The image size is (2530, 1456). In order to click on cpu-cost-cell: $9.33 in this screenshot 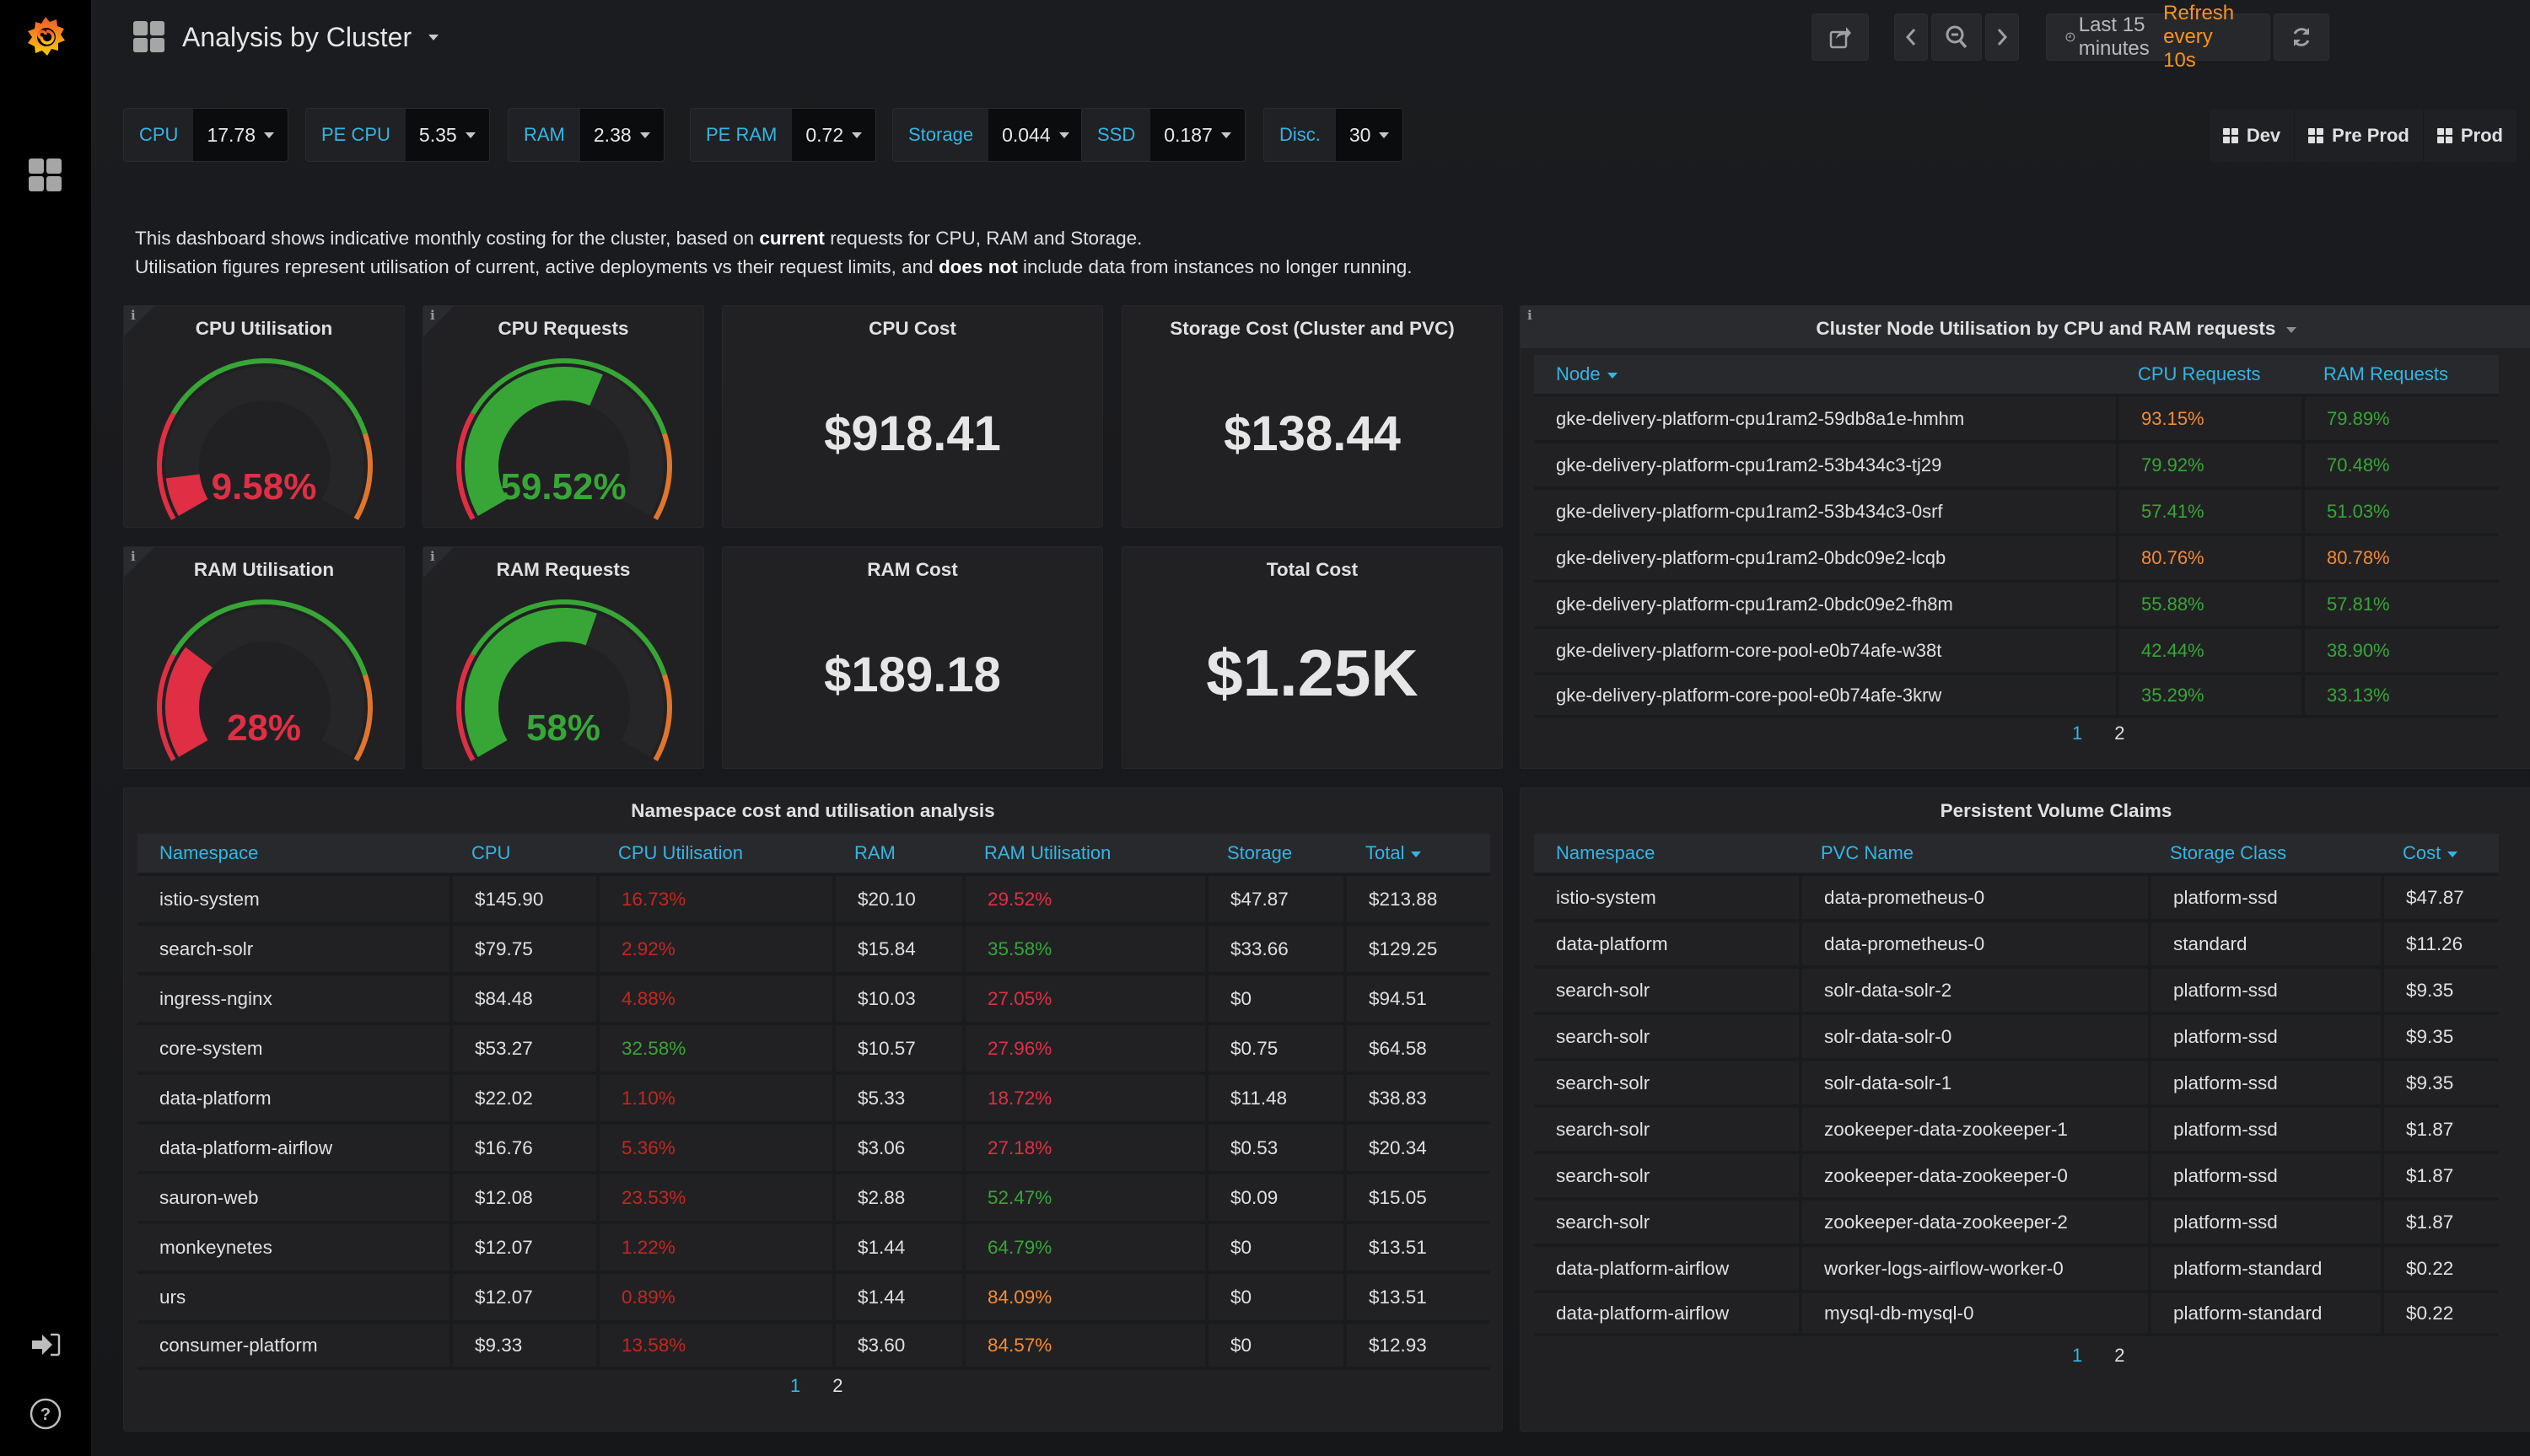, I will do `click(522, 1345)`.